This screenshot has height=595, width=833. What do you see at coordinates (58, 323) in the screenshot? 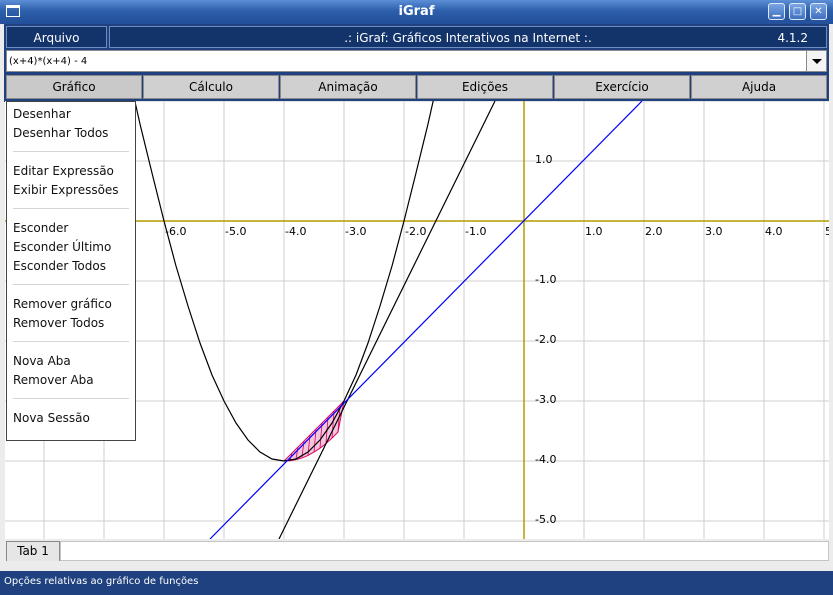
I see `menu-item-remover-todos: Remover Todos` at bounding box center [58, 323].